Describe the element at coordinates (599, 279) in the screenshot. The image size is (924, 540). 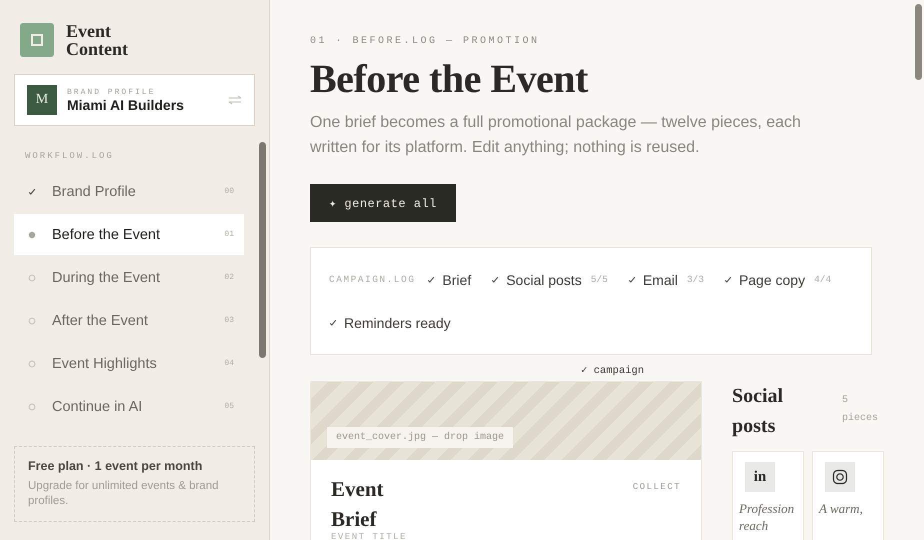
I see `item-count: 5/5` at that location.